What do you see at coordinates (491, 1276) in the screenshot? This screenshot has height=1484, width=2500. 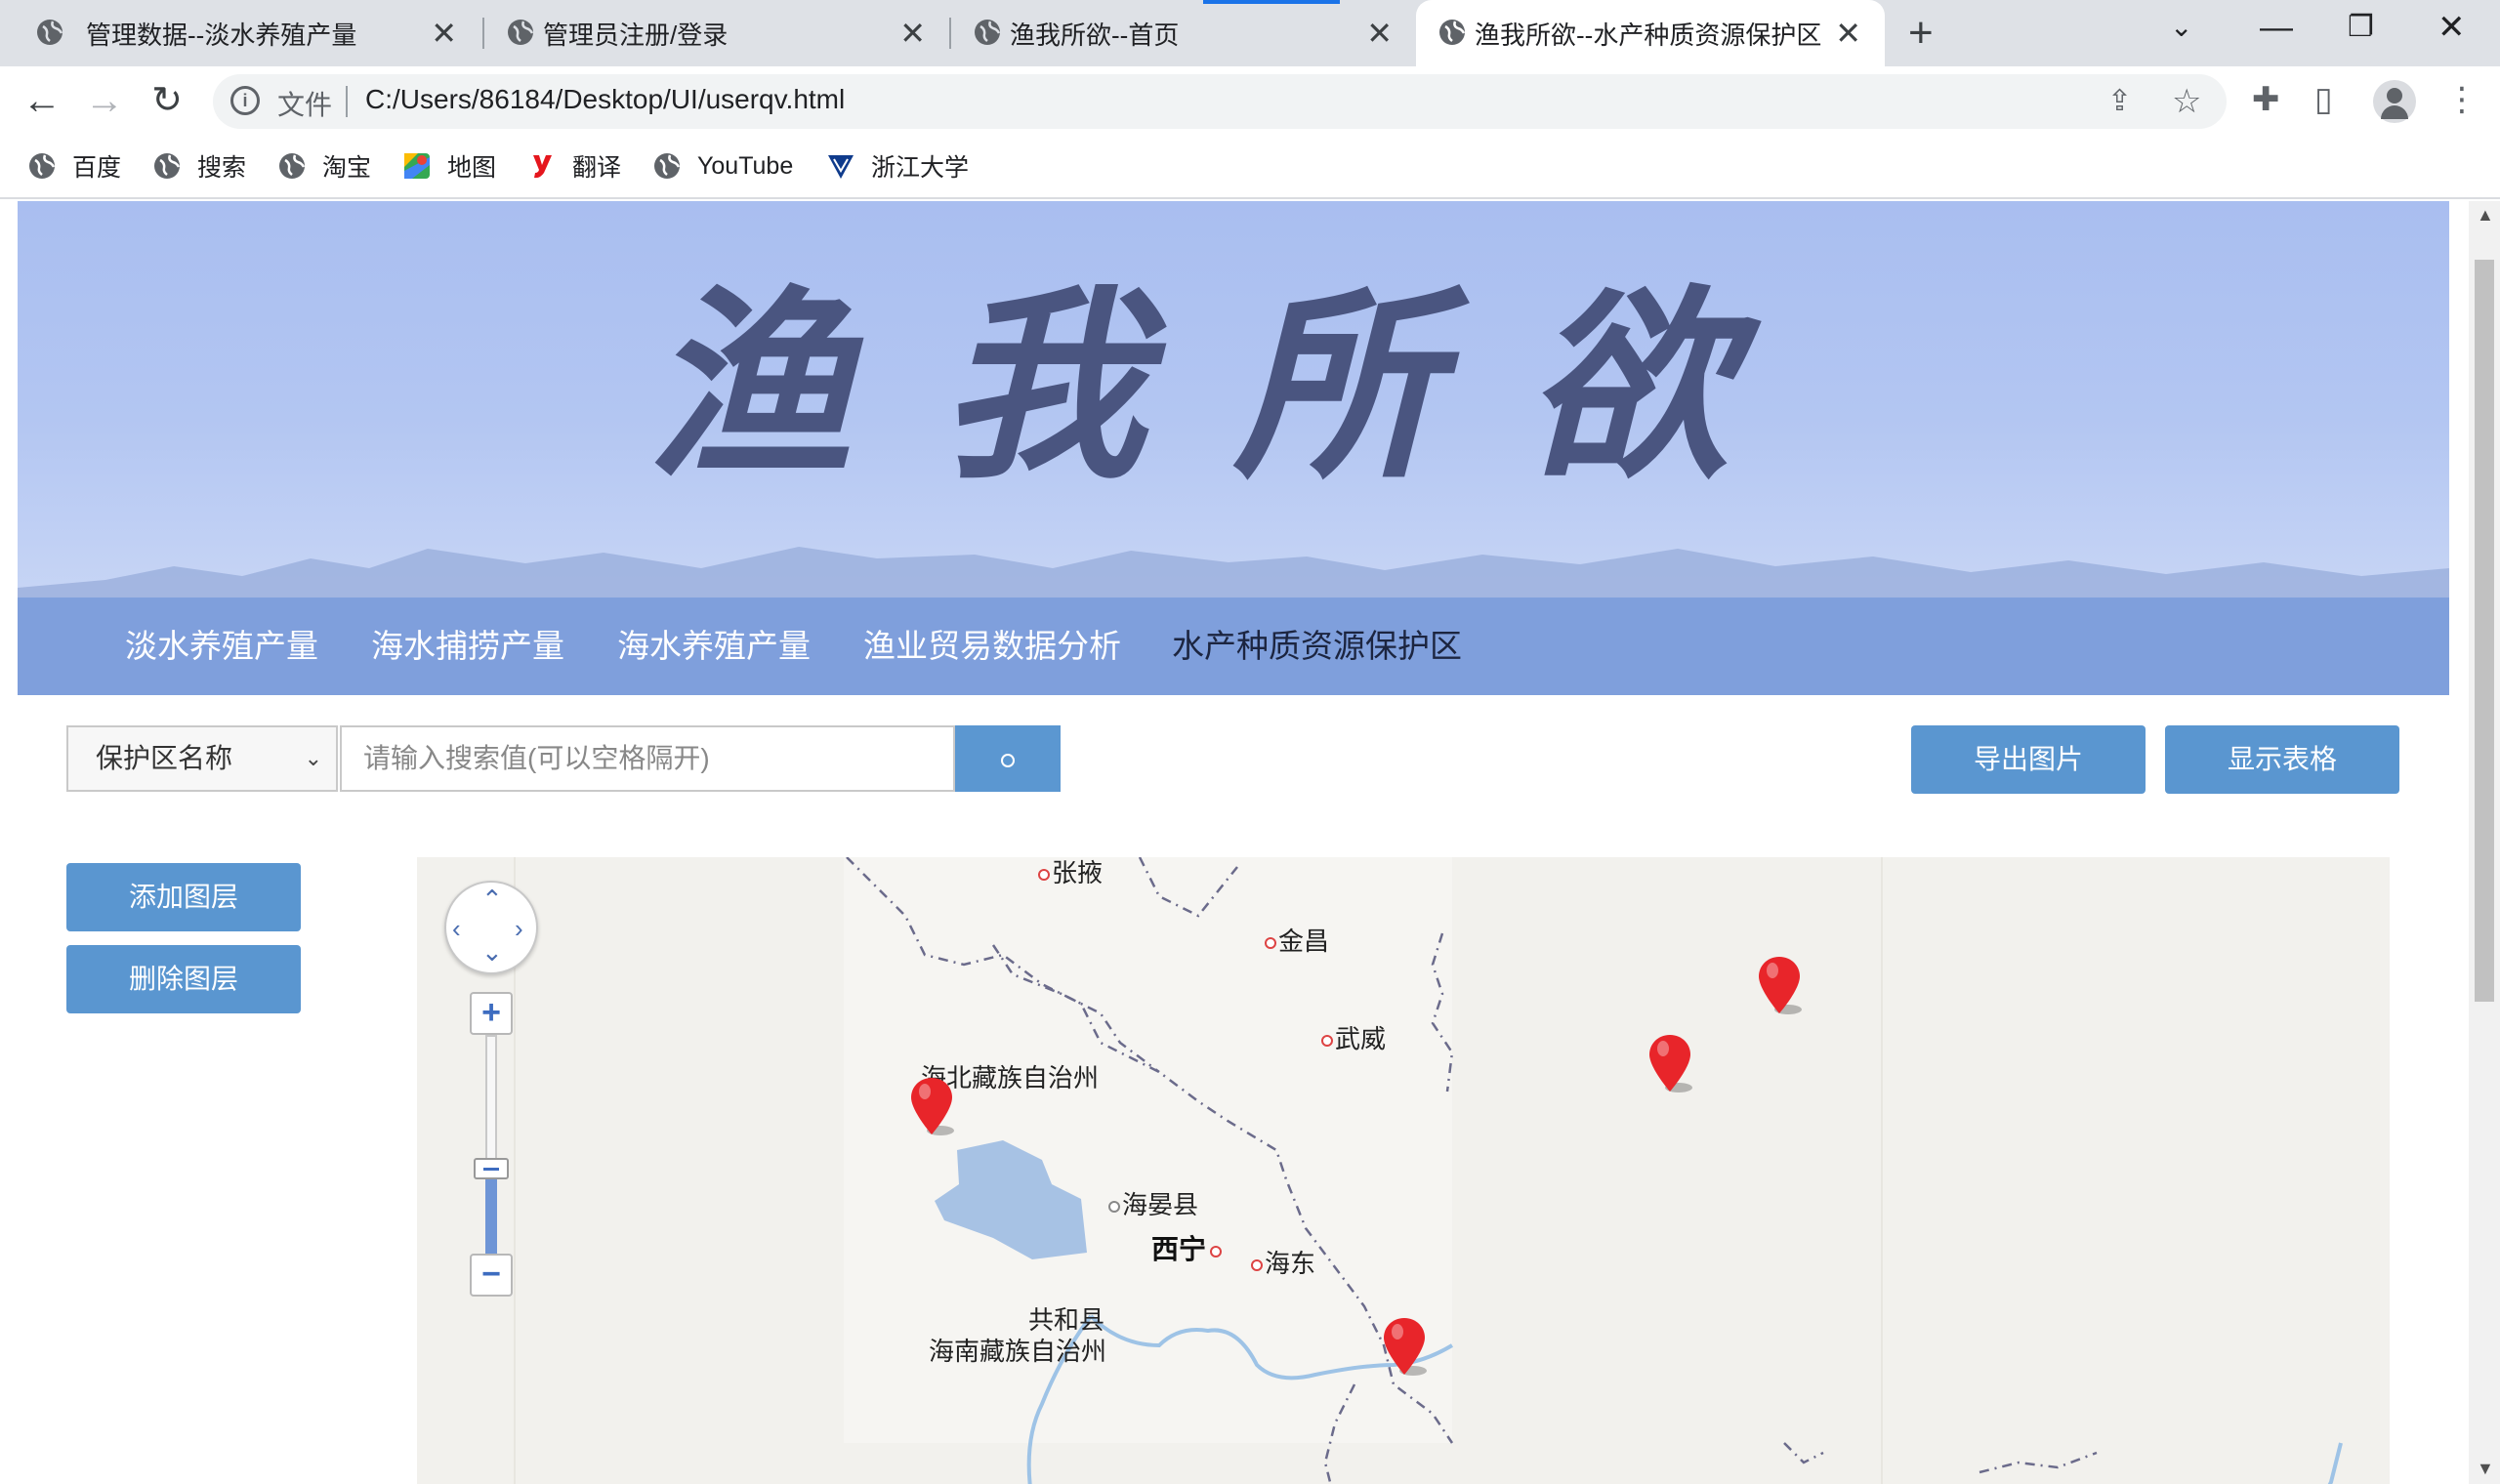 I see `zoom-out-button: −` at bounding box center [491, 1276].